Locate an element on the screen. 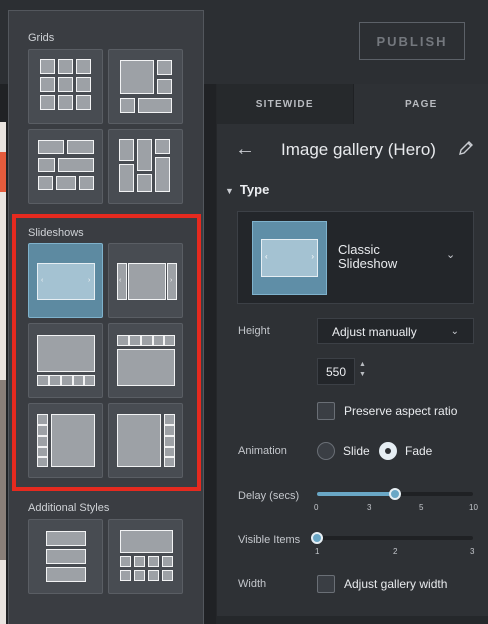 This screenshot has width=488, height=624. height-value-input: 550 is located at coordinates (336, 371).